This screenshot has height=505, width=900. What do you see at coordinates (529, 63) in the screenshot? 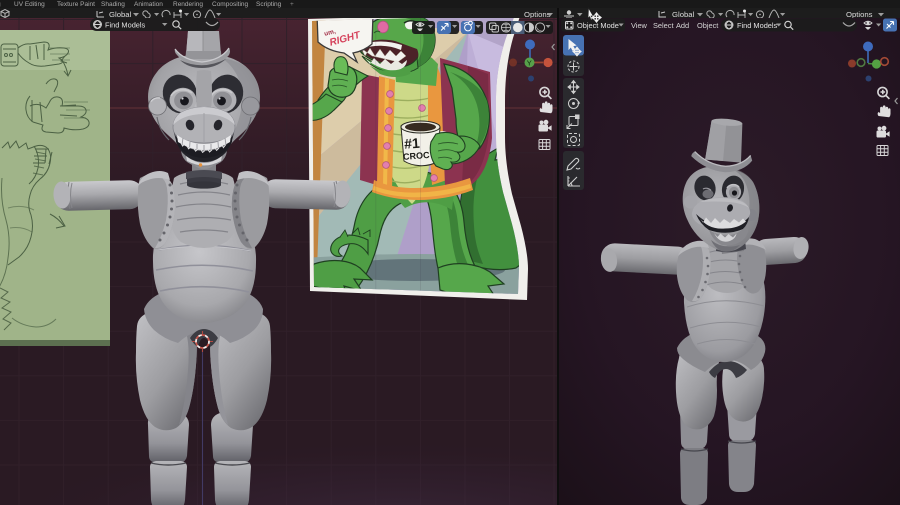
I see `svg-text: Y` at bounding box center [529, 63].